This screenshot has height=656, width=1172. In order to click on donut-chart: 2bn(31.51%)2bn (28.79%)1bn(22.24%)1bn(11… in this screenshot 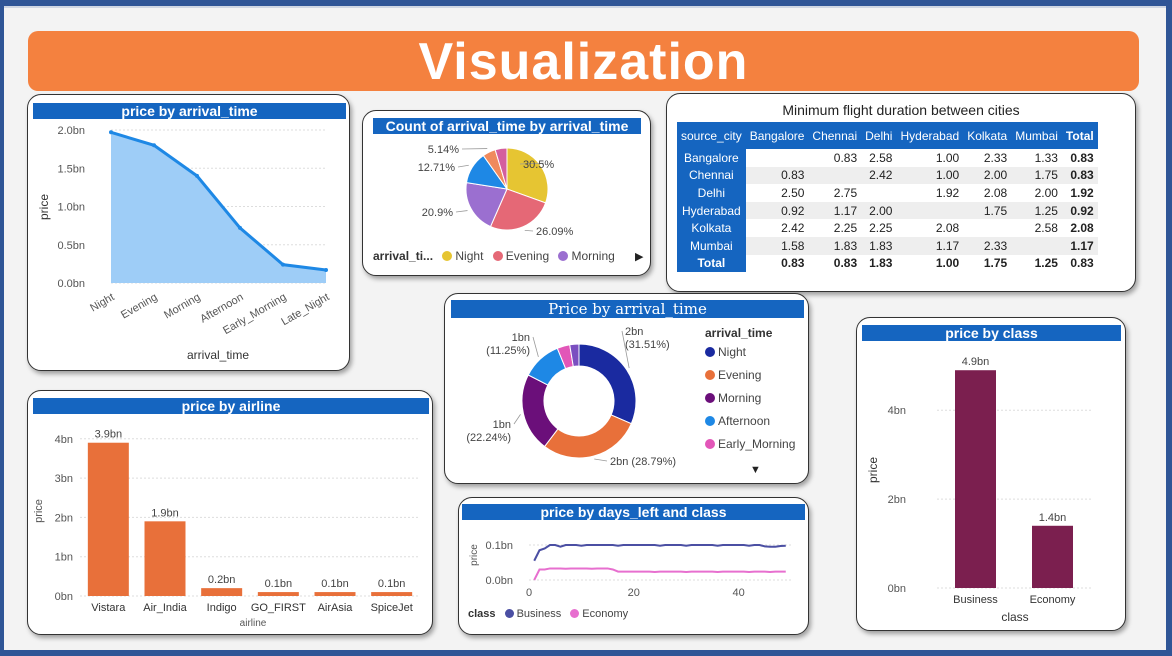, I will do `click(571, 397)`.